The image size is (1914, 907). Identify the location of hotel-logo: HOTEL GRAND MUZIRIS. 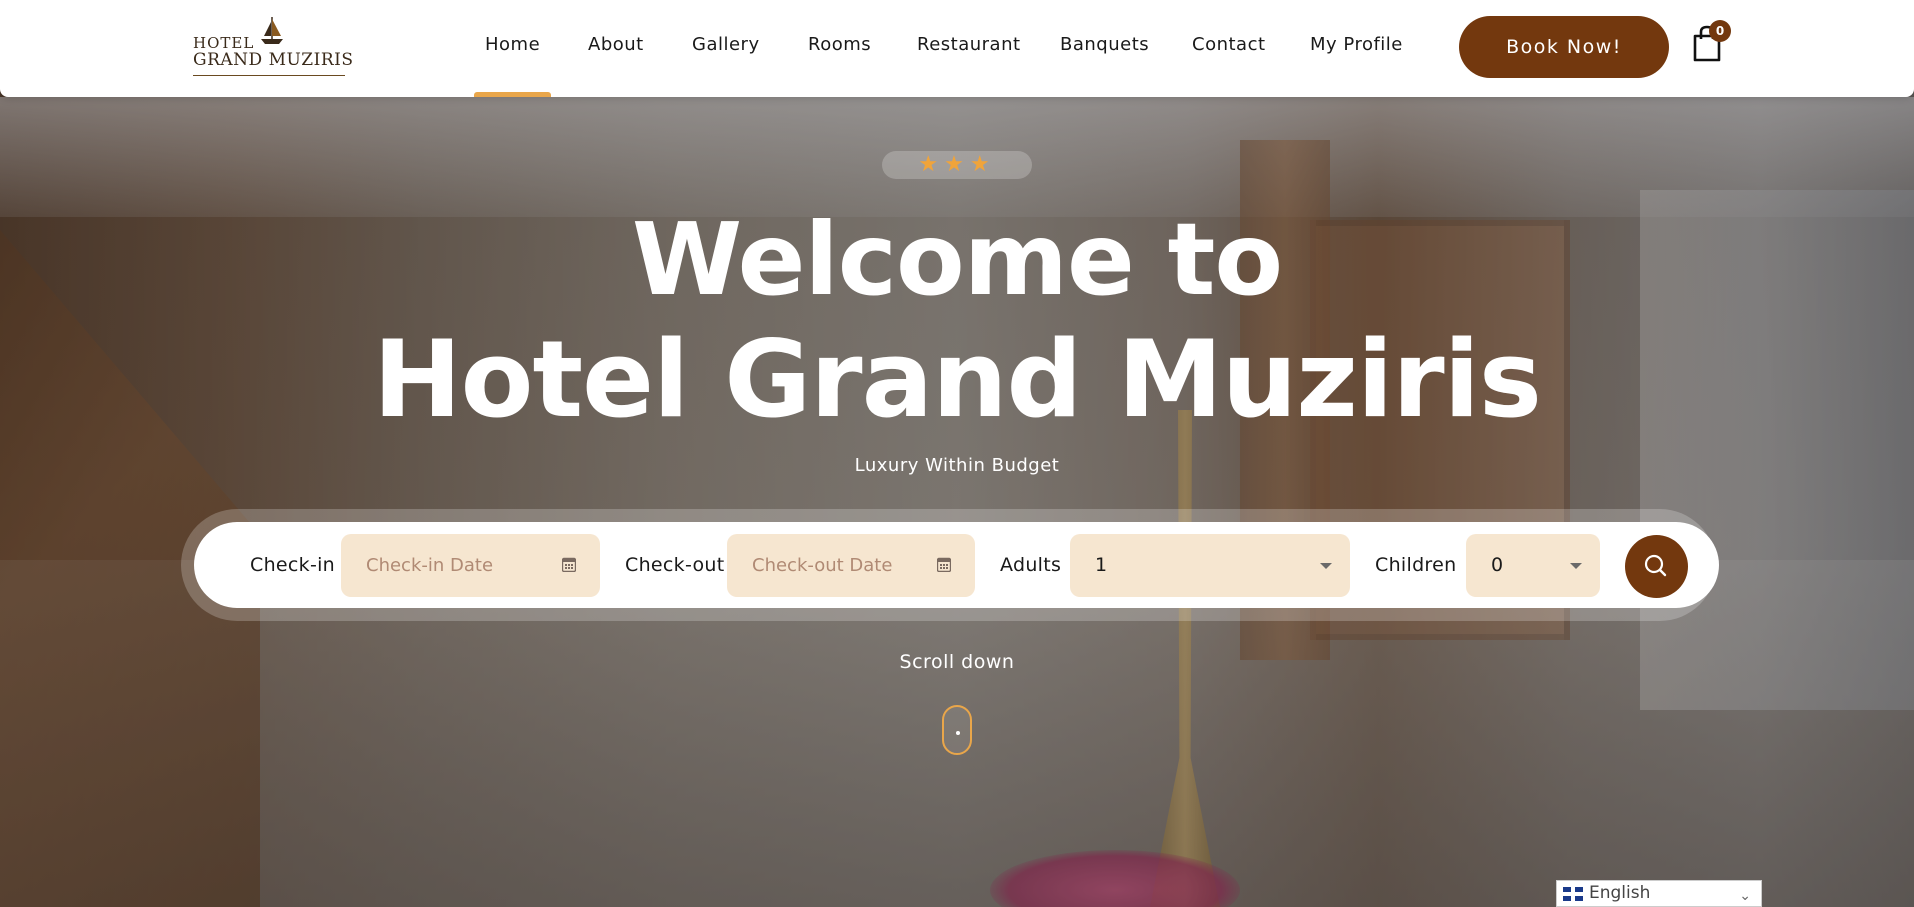
(273, 47).